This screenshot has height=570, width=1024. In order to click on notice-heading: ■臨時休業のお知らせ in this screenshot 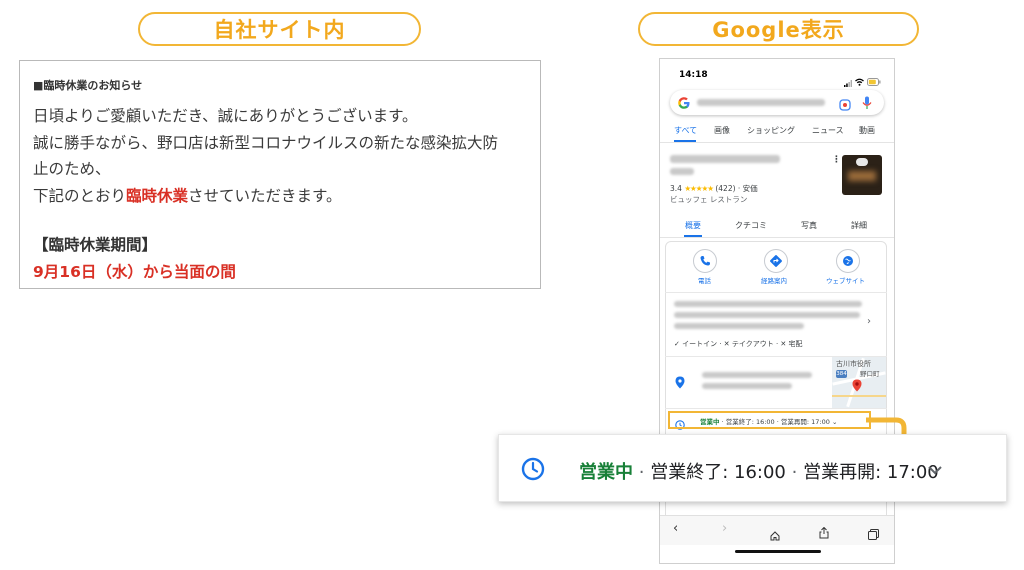, I will do `click(88, 85)`.